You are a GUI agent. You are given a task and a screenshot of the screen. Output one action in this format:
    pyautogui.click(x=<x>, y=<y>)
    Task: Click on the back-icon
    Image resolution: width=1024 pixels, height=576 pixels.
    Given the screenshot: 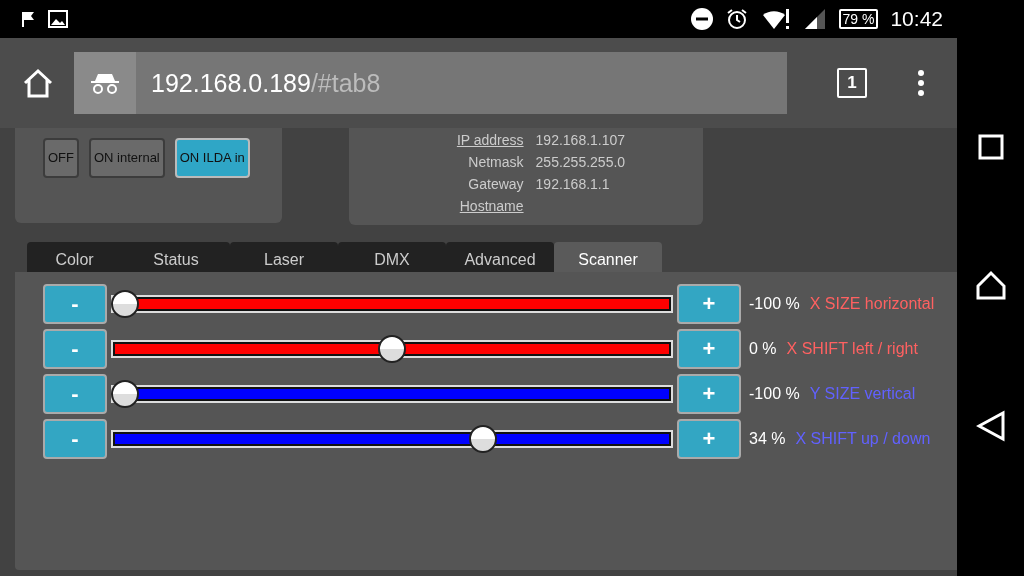 What is the action you would take?
    pyautogui.click(x=990, y=426)
    